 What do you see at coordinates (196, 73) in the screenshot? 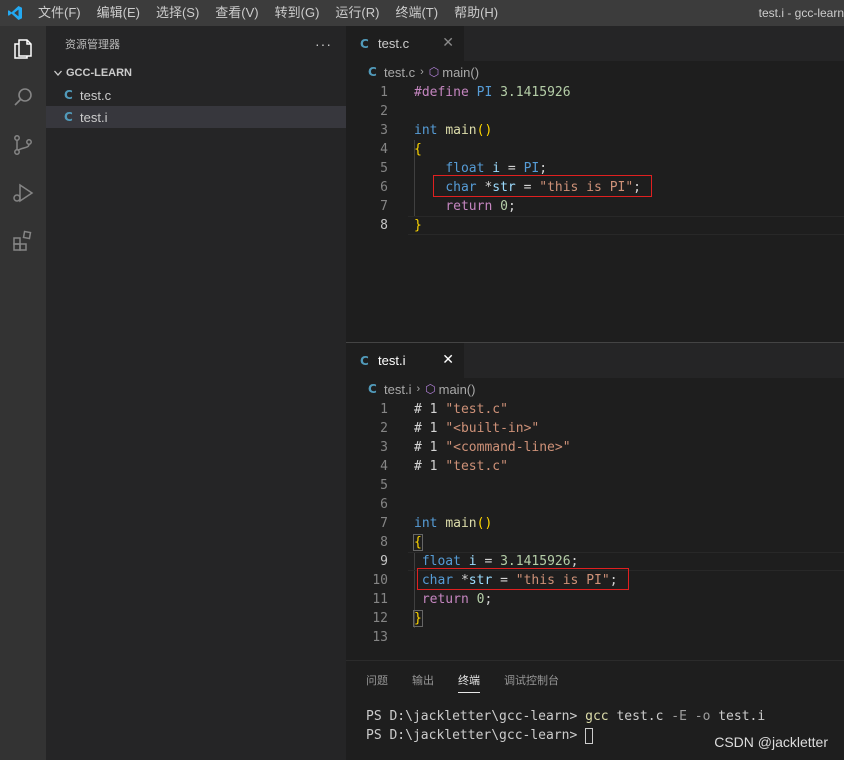
I see `workspace-folder: GCC-LEARN` at bounding box center [196, 73].